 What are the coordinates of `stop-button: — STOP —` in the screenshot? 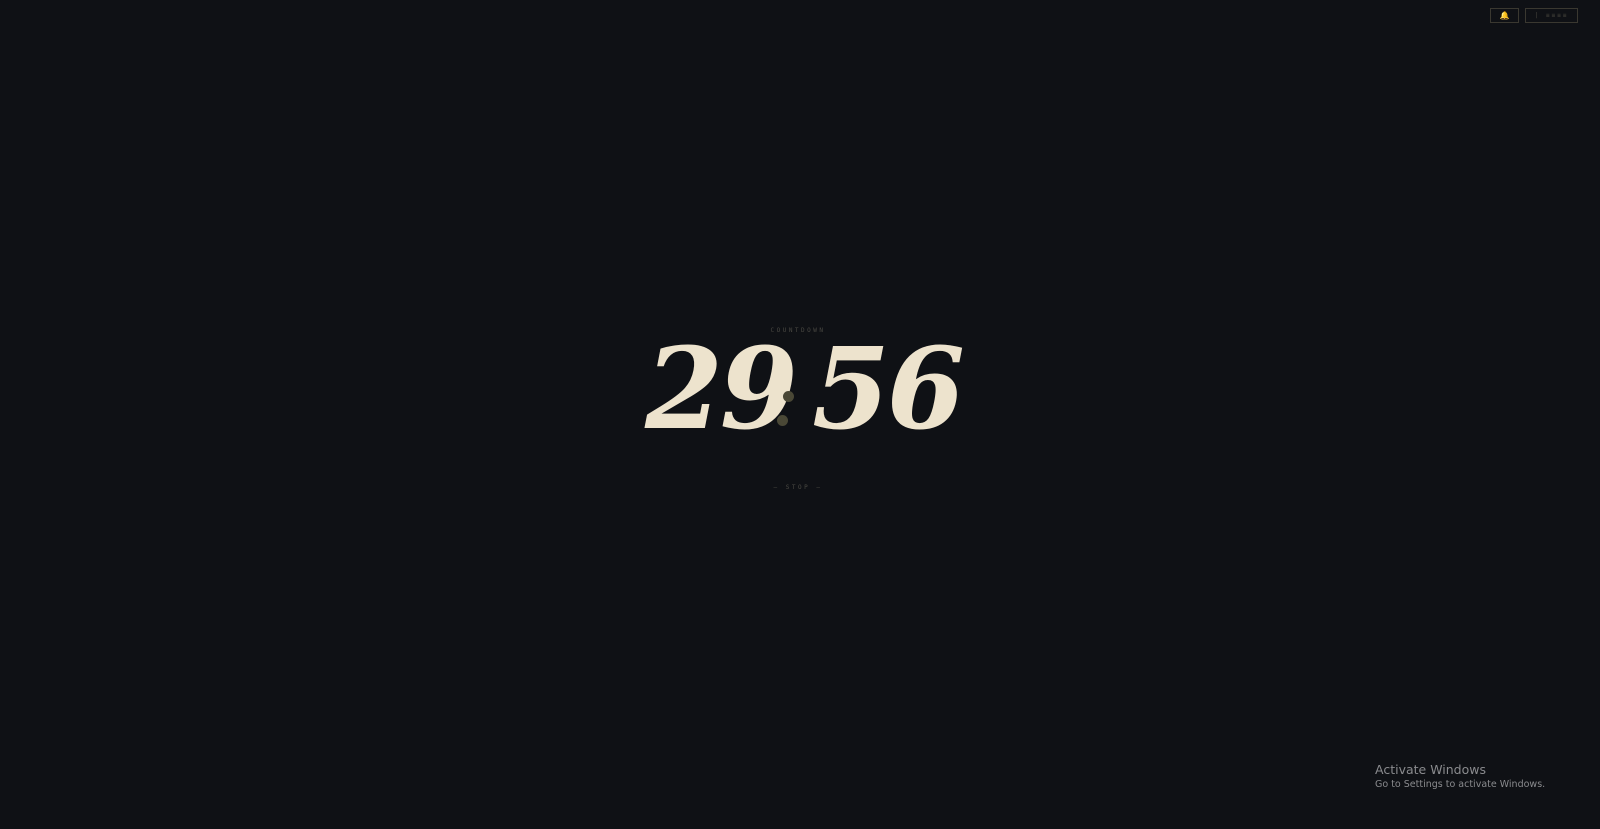 It's located at (798, 487).